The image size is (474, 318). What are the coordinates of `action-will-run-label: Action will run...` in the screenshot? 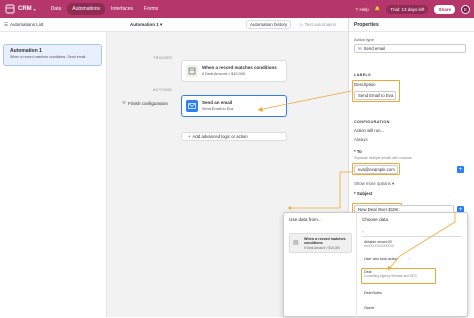 It's located at (369, 130).